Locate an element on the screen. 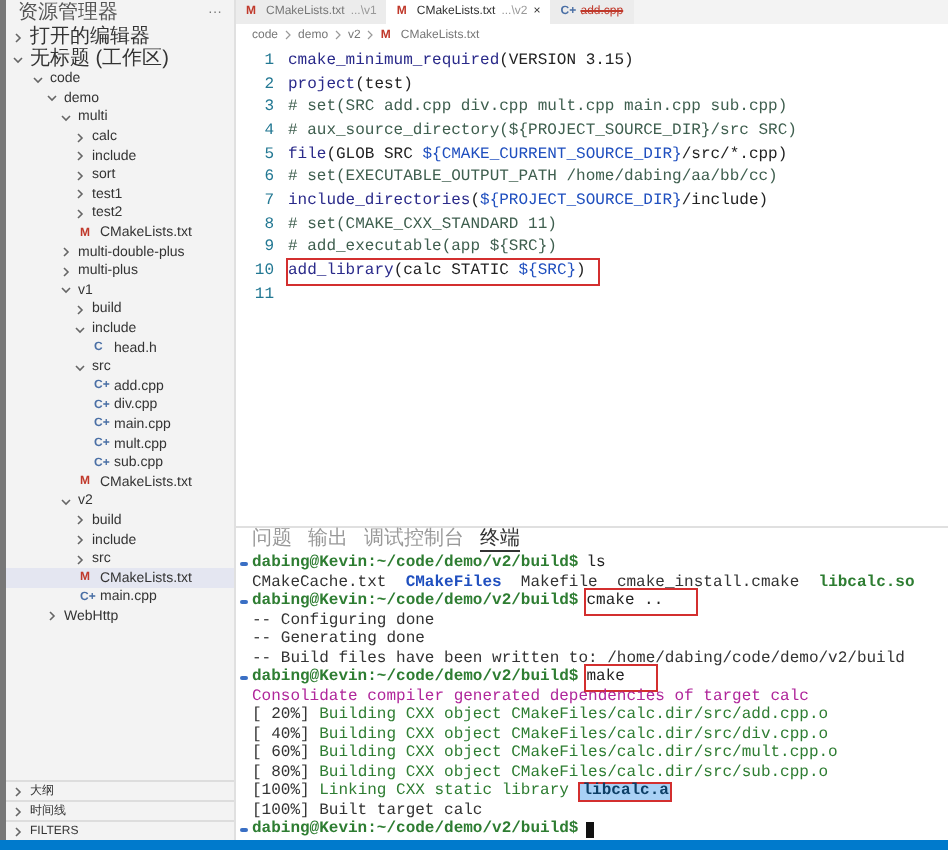  code-text: CMakeFiles is located at coordinates (453, 581).